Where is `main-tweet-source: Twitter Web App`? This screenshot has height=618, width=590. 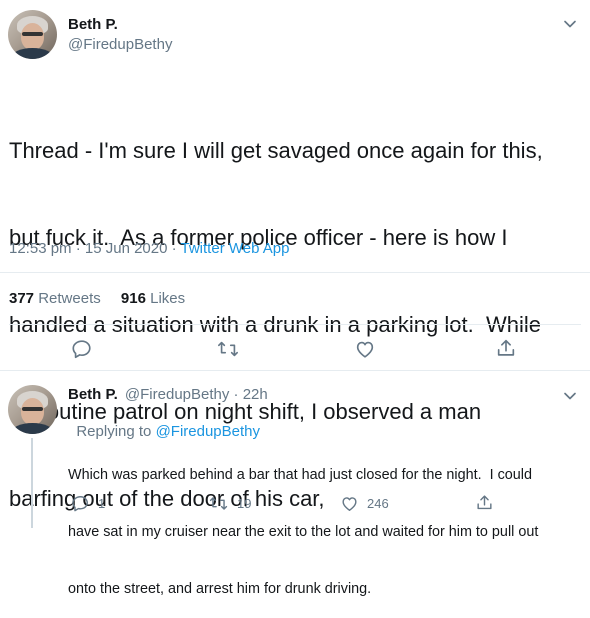 main-tweet-source: Twitter Web App is located at coordinates (235, 248).